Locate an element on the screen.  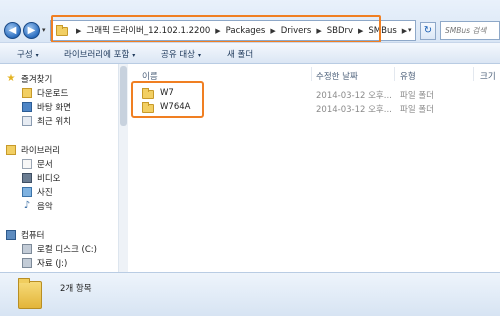
search-box is located at coordinates (470, 30).